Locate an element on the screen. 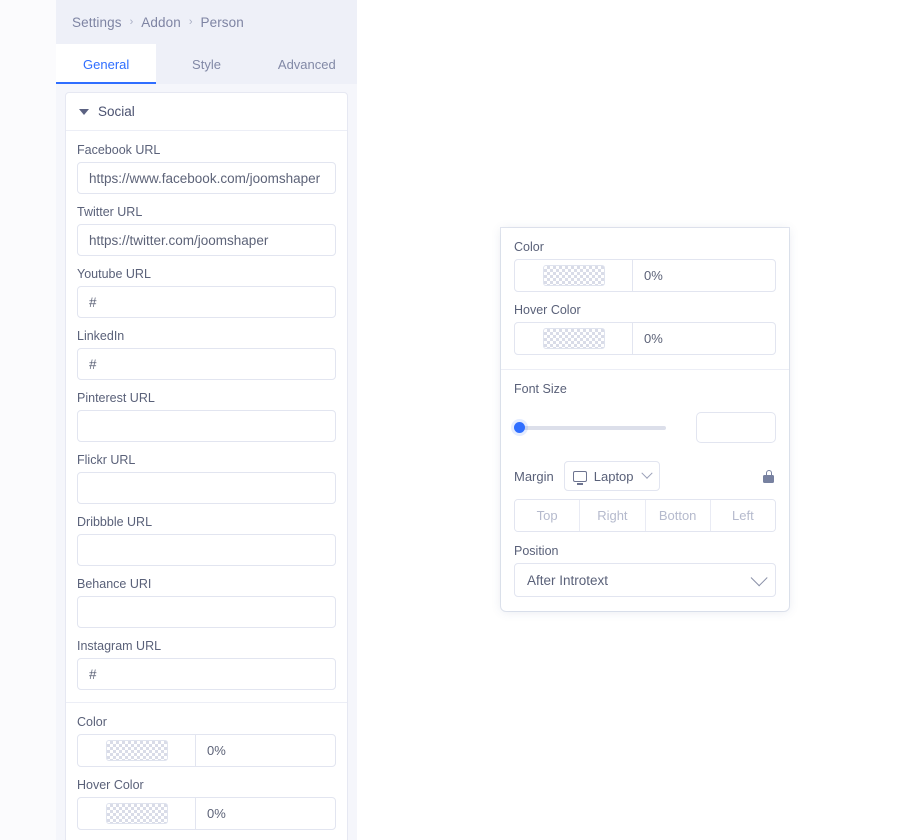 The height and width of the screenshot is (840, 900). style-field-hover-color: Hover Color 0% is located at coordinates (645, 329).